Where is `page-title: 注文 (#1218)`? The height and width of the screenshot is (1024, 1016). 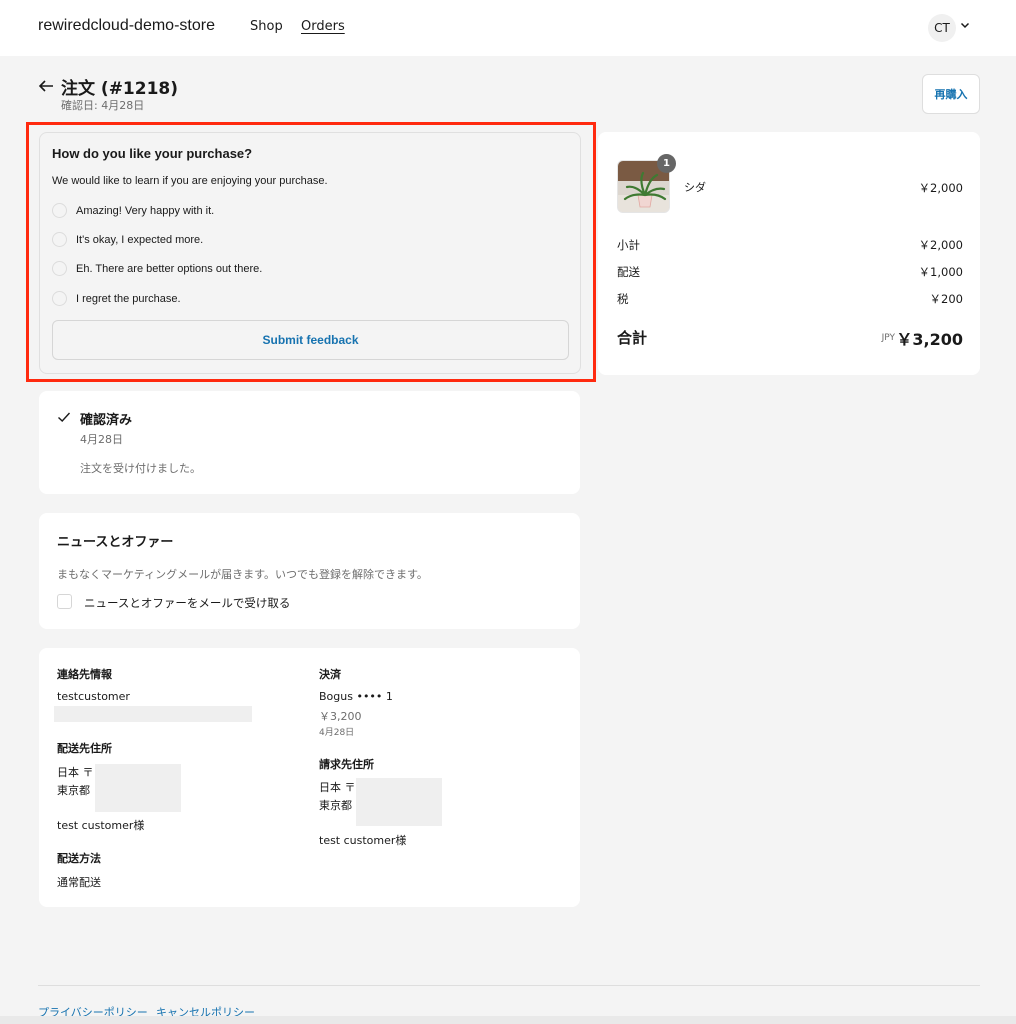 page-title: 注文 (#1218) is located at coordinates (120, 89).